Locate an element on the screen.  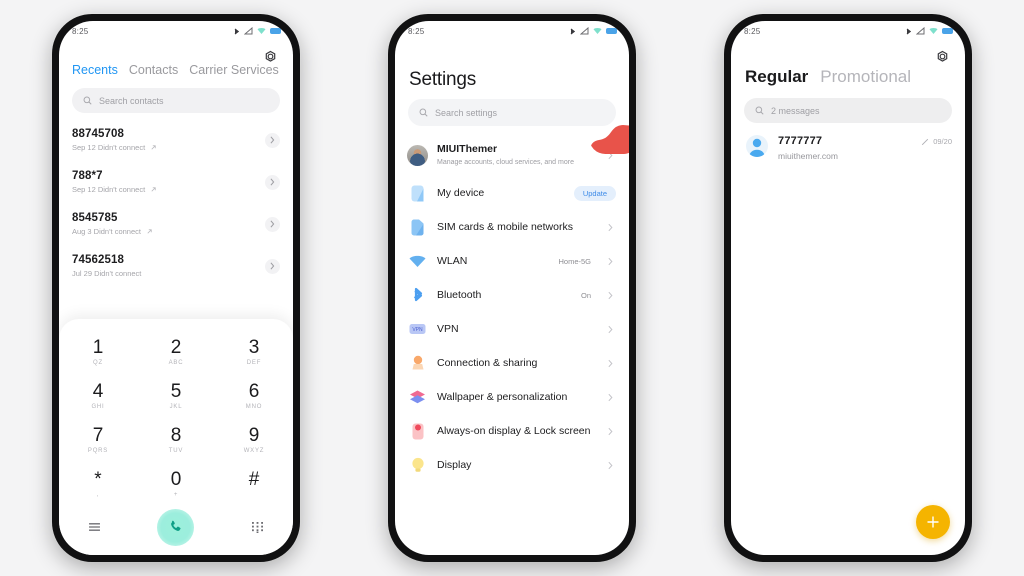
dialpad-key-2: 2 ABC is located at coordinates (176, 352).